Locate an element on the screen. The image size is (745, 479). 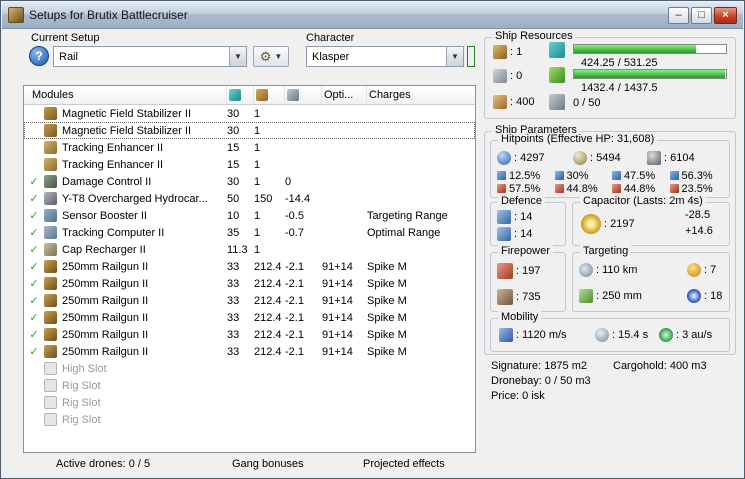
mwd-icon is located at coordinates (50, 198).